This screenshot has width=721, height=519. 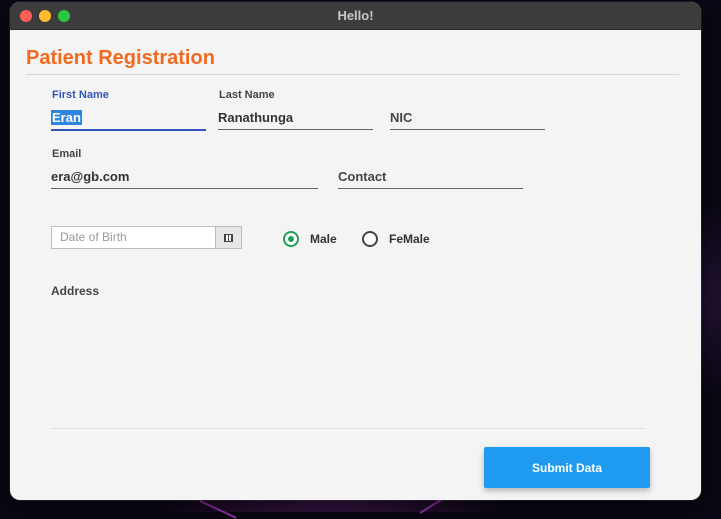 I want to click on address-label: Address, so click(x=75, y=291).